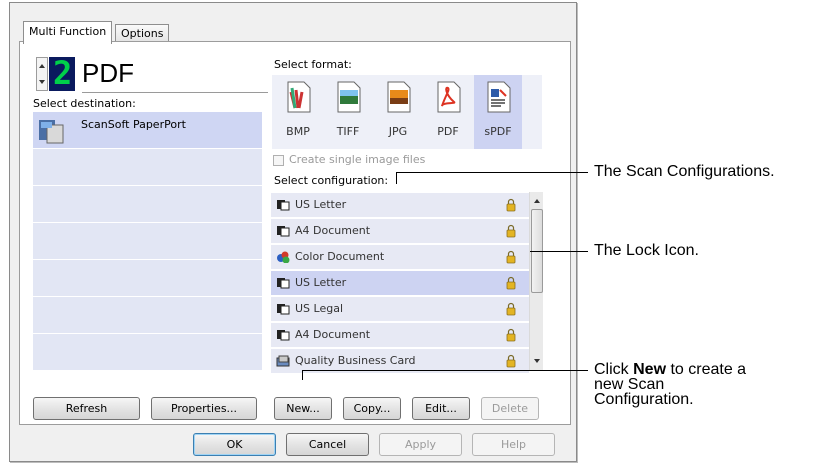 The image size is (839, 471). I want to click on callout-line-configs, so click(492, 172).